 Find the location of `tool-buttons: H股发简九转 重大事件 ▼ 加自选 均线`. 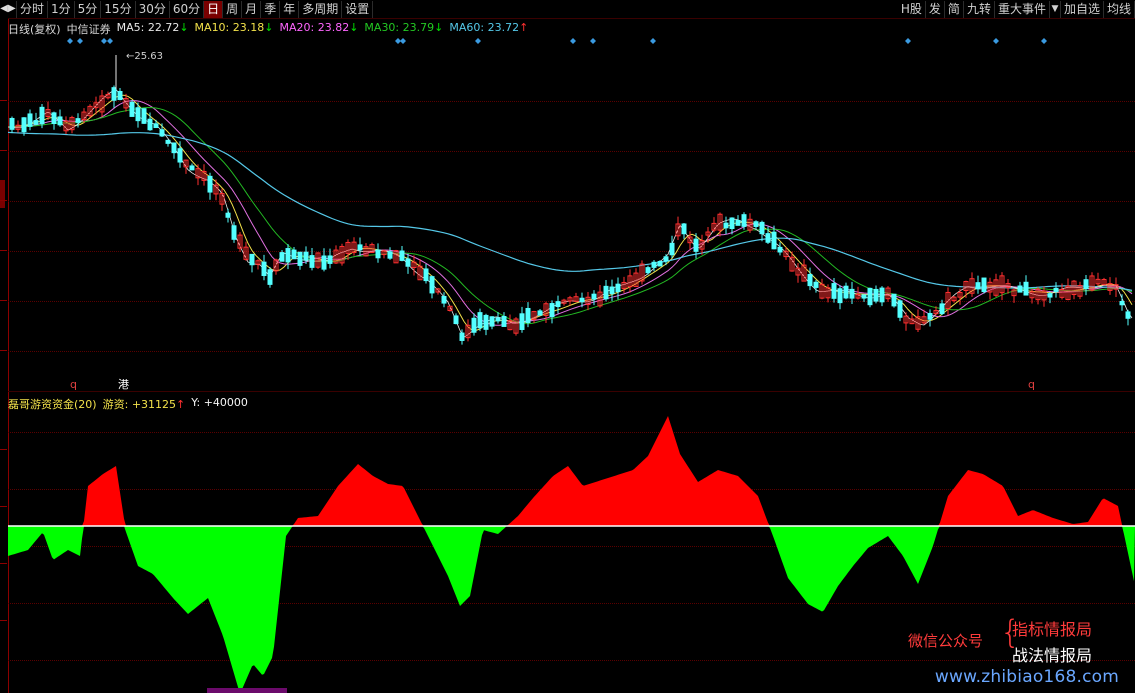

tool-buttons: H股发简九转 重大事件 ▼ 加自选 均线 is located at coordinates (1016, 9).